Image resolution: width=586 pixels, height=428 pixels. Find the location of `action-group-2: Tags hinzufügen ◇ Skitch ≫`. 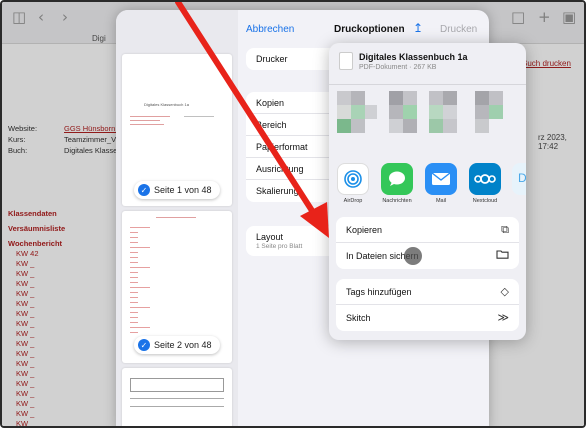

action-group-2: Tags hinzufügen ◇ Skitch ≫ is located at coordinates (427, 305).